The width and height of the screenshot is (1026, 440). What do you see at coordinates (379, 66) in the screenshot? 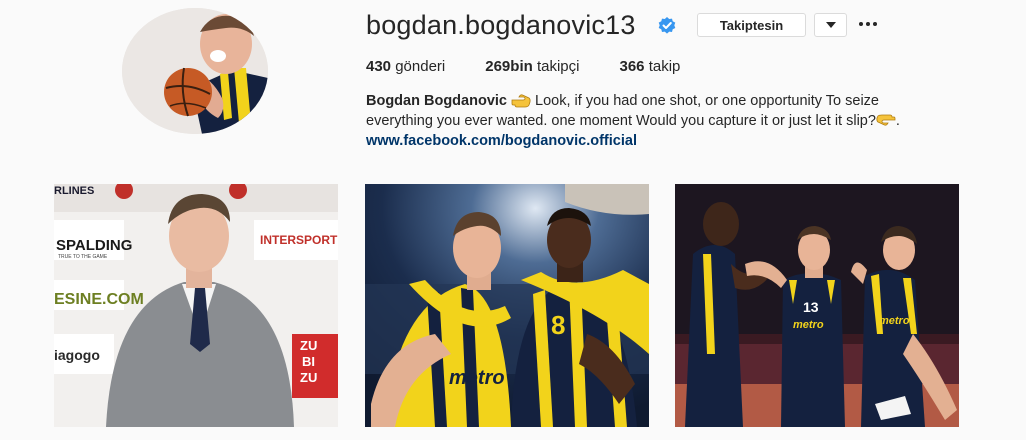
I see `posts-count: 430` at bounding box center [379, 66].